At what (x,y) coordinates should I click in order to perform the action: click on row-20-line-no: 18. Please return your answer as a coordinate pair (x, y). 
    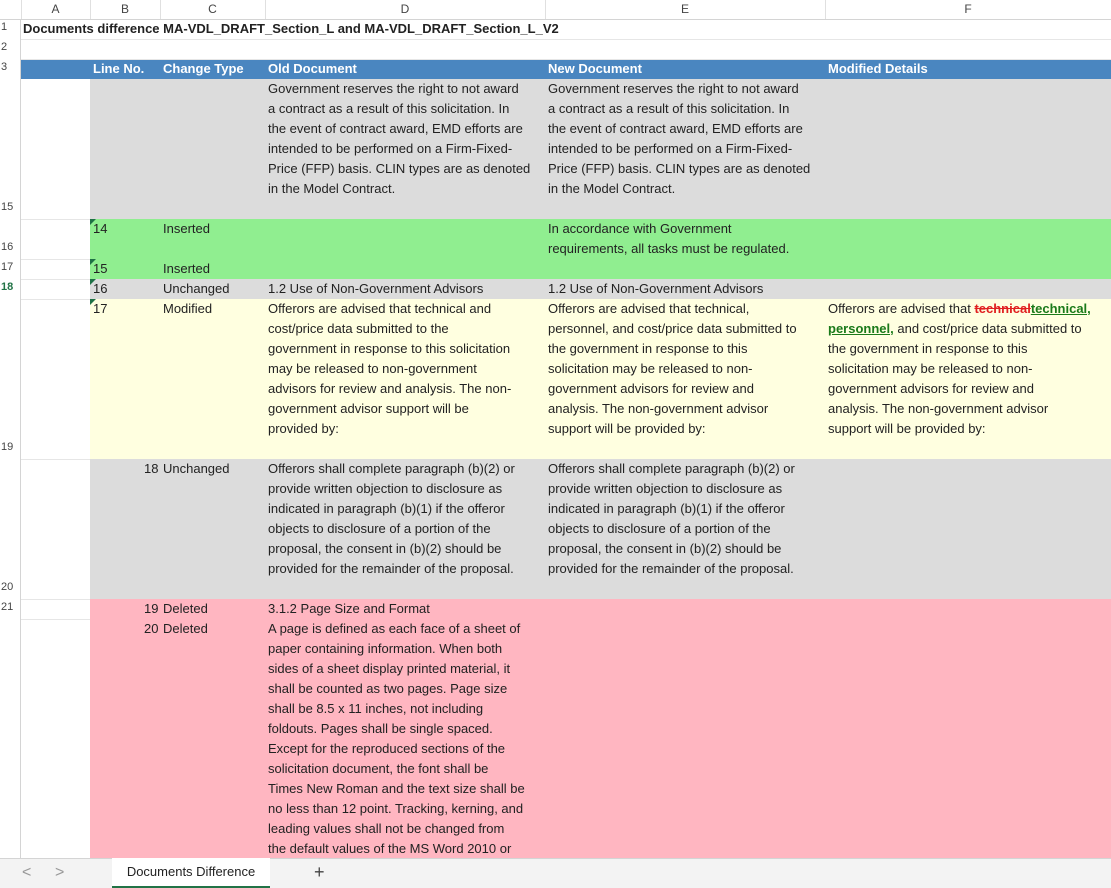
    Looking at the image, I should click on (151, 469).